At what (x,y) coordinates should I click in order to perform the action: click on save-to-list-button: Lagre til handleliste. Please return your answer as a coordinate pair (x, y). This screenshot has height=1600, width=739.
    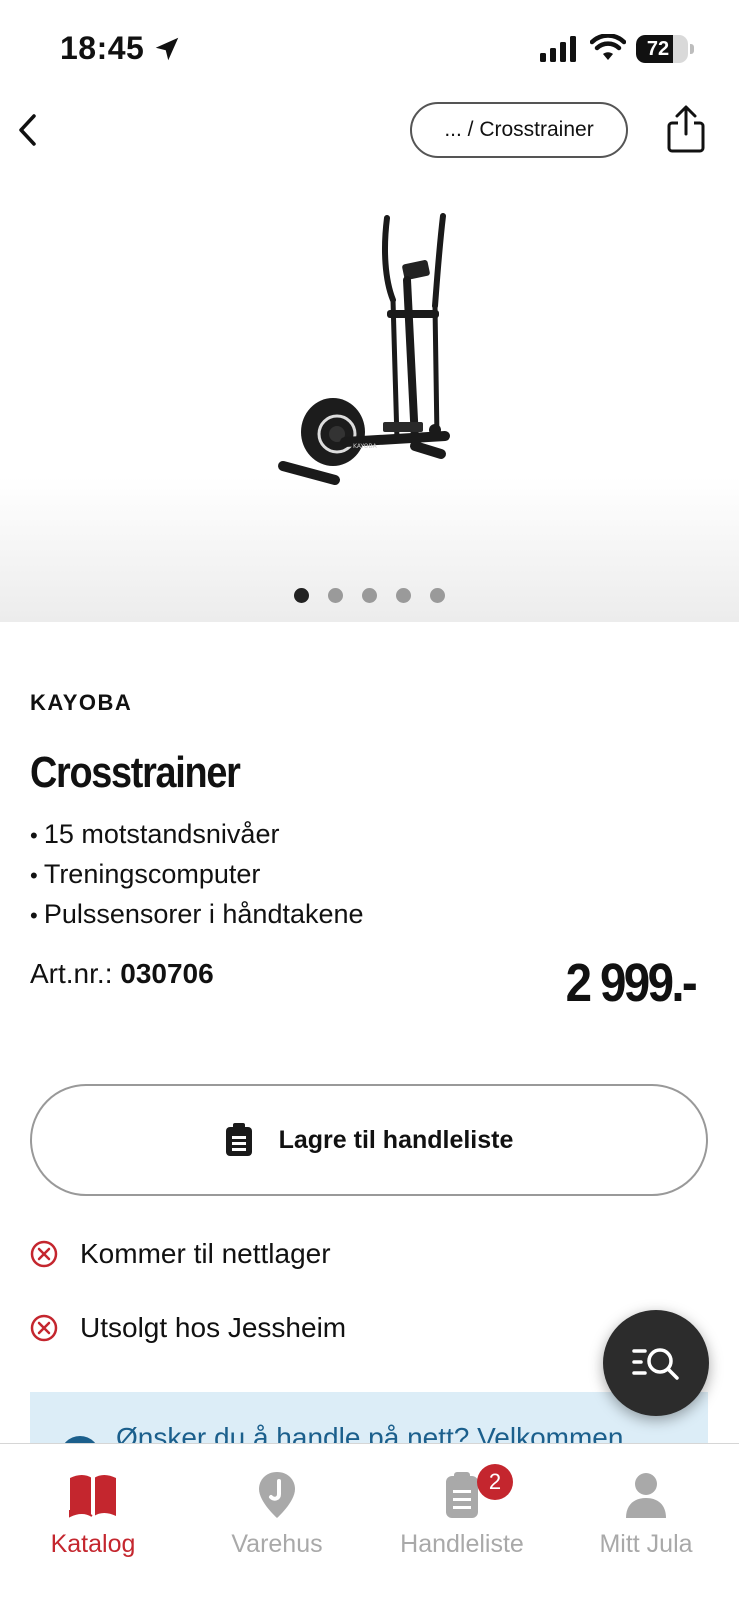
    Looking at the image, I should click on (369, 1140).